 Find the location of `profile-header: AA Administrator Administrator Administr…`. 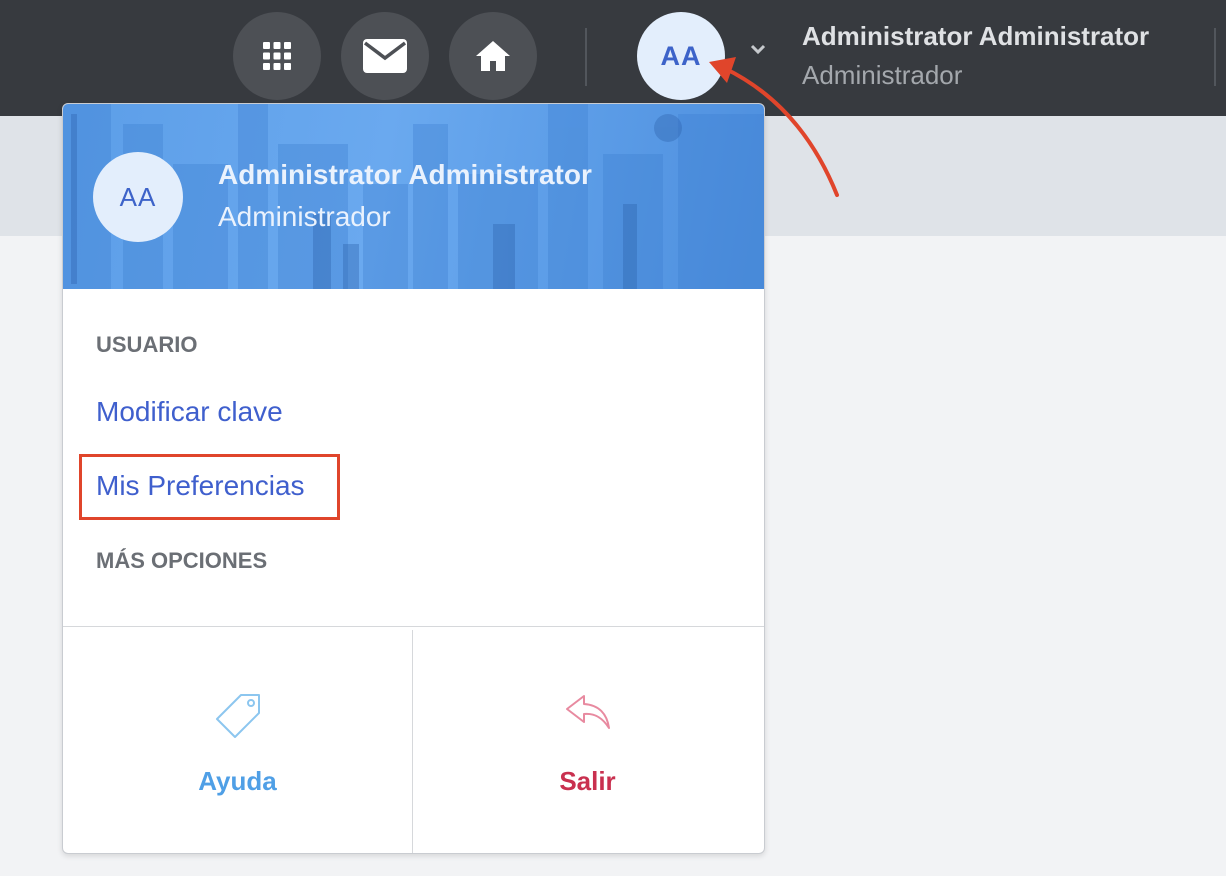

profile-header: AA Administrator Administrator Administr… is located at coordinates (413, 196).